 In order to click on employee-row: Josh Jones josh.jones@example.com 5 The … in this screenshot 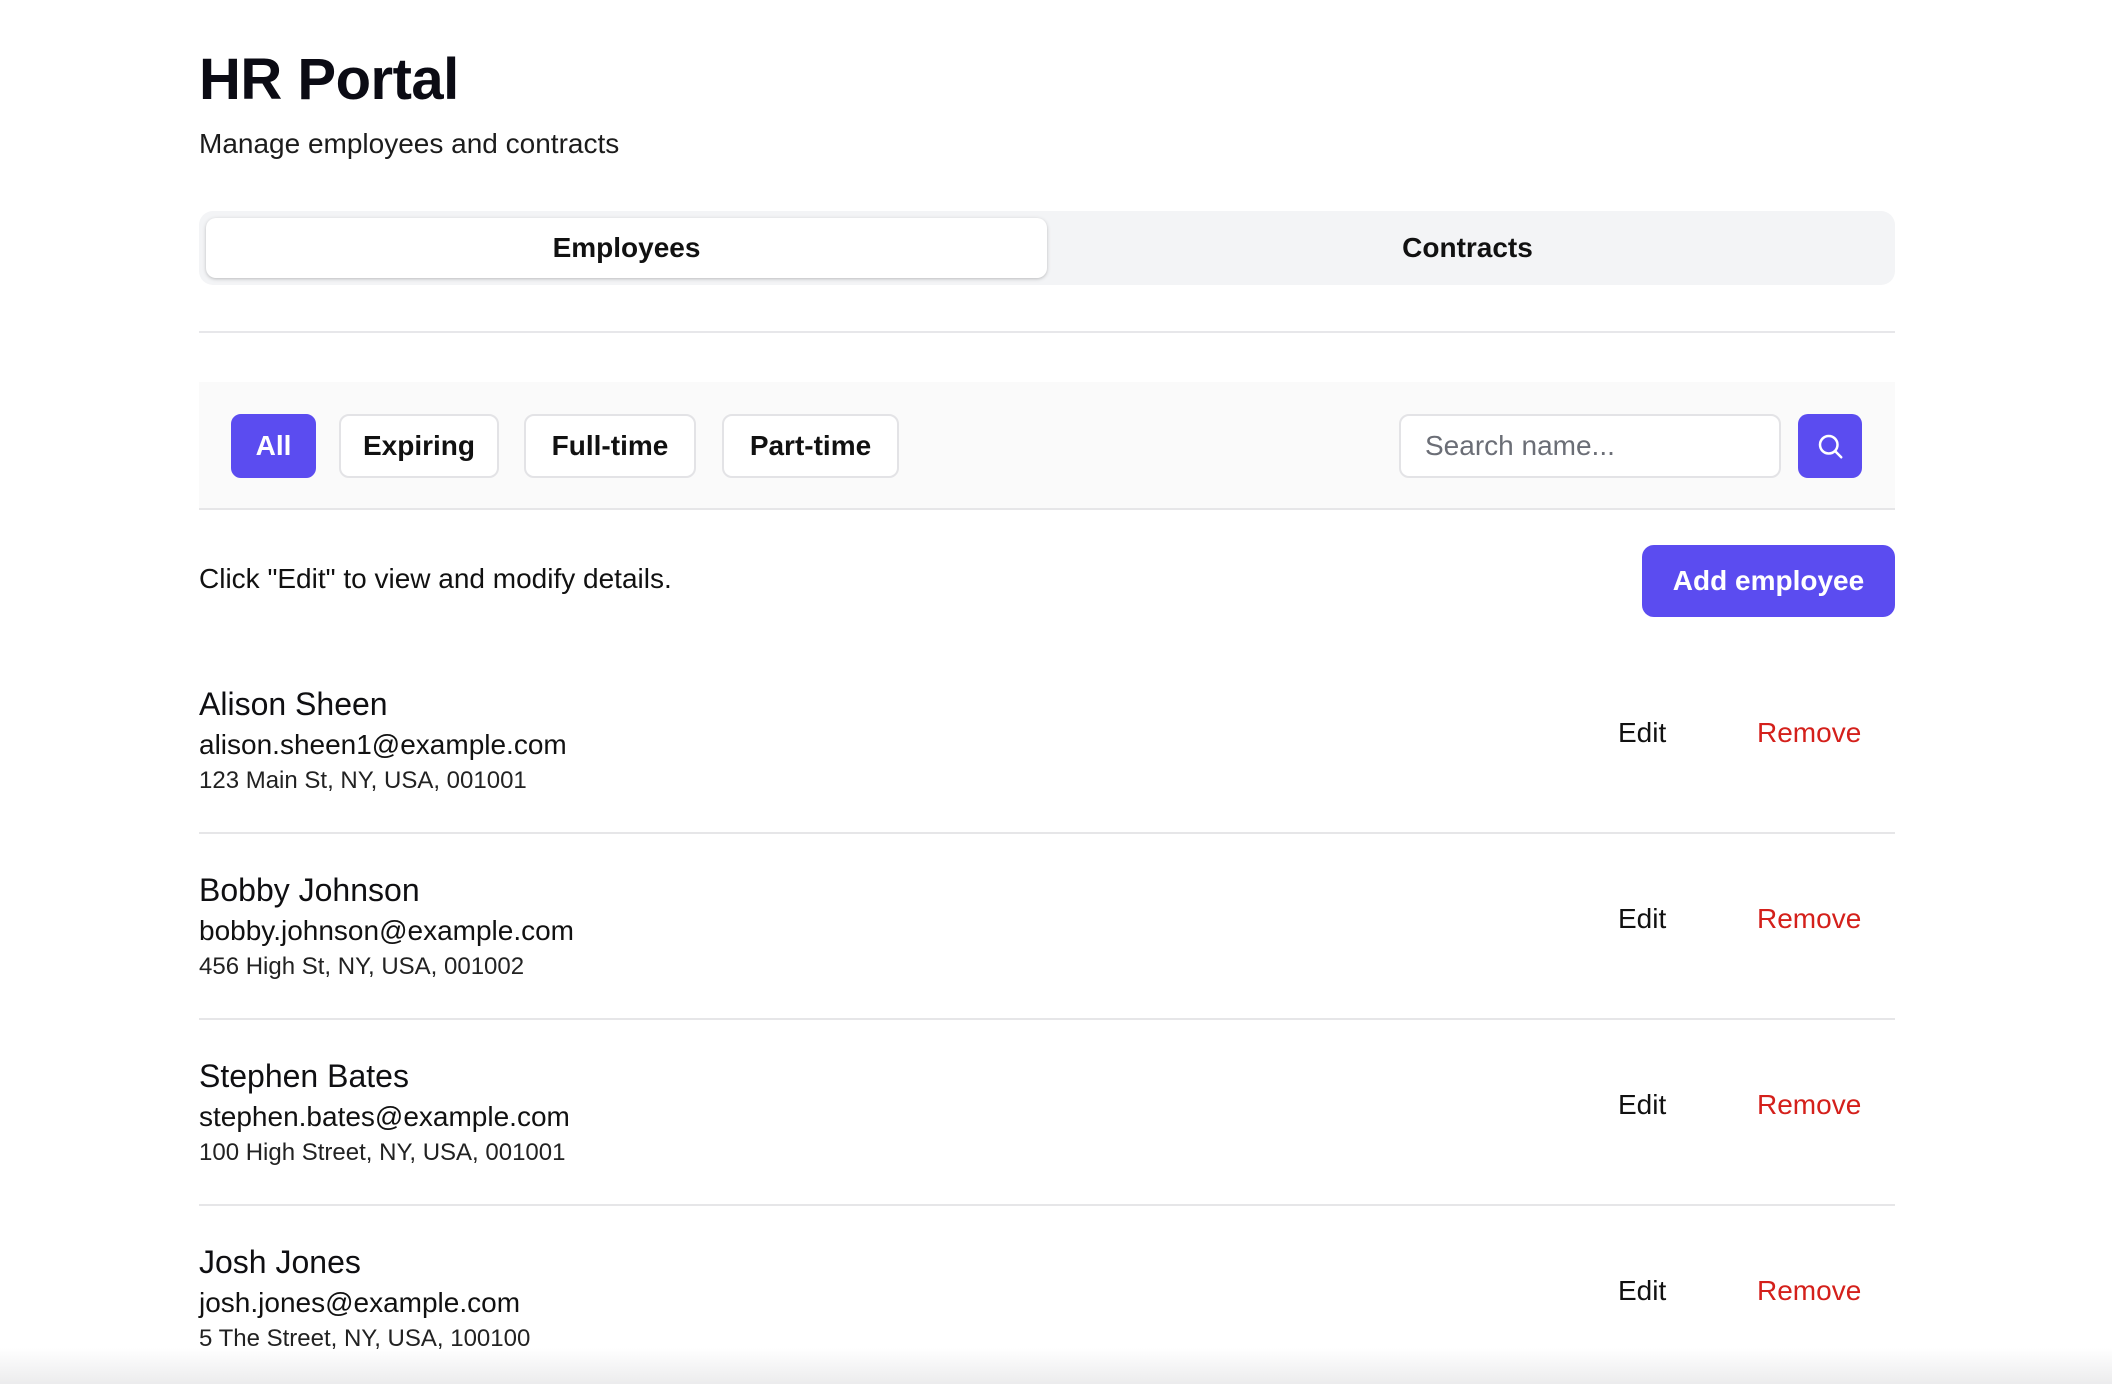, I will do `click(1047, 1295)`.